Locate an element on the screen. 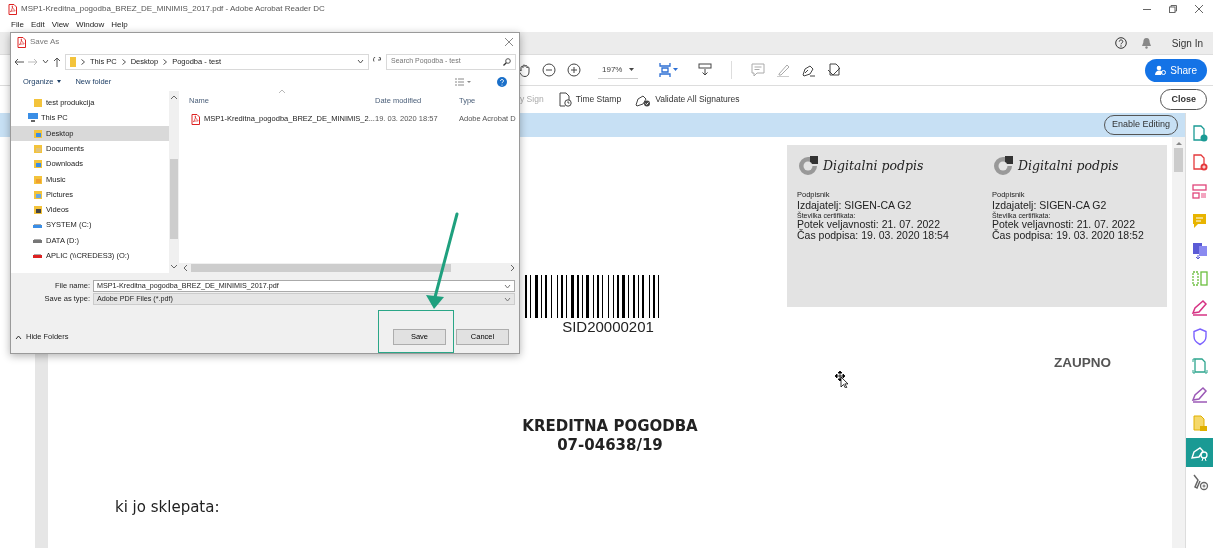 This screenshot has width=1213, height=548. document-heading: KREDITNA POGODBA is located at coordinates (610, 426).